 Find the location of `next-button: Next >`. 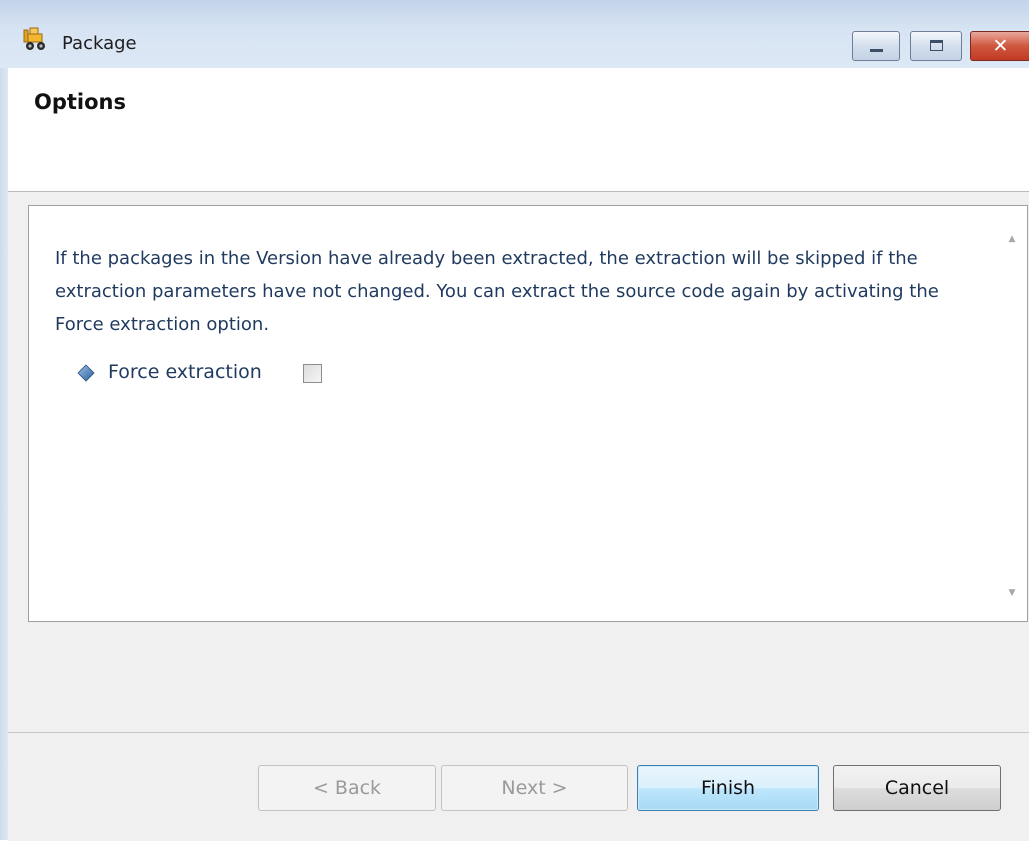

next-button: Next > is located at coordinates (534, 788).